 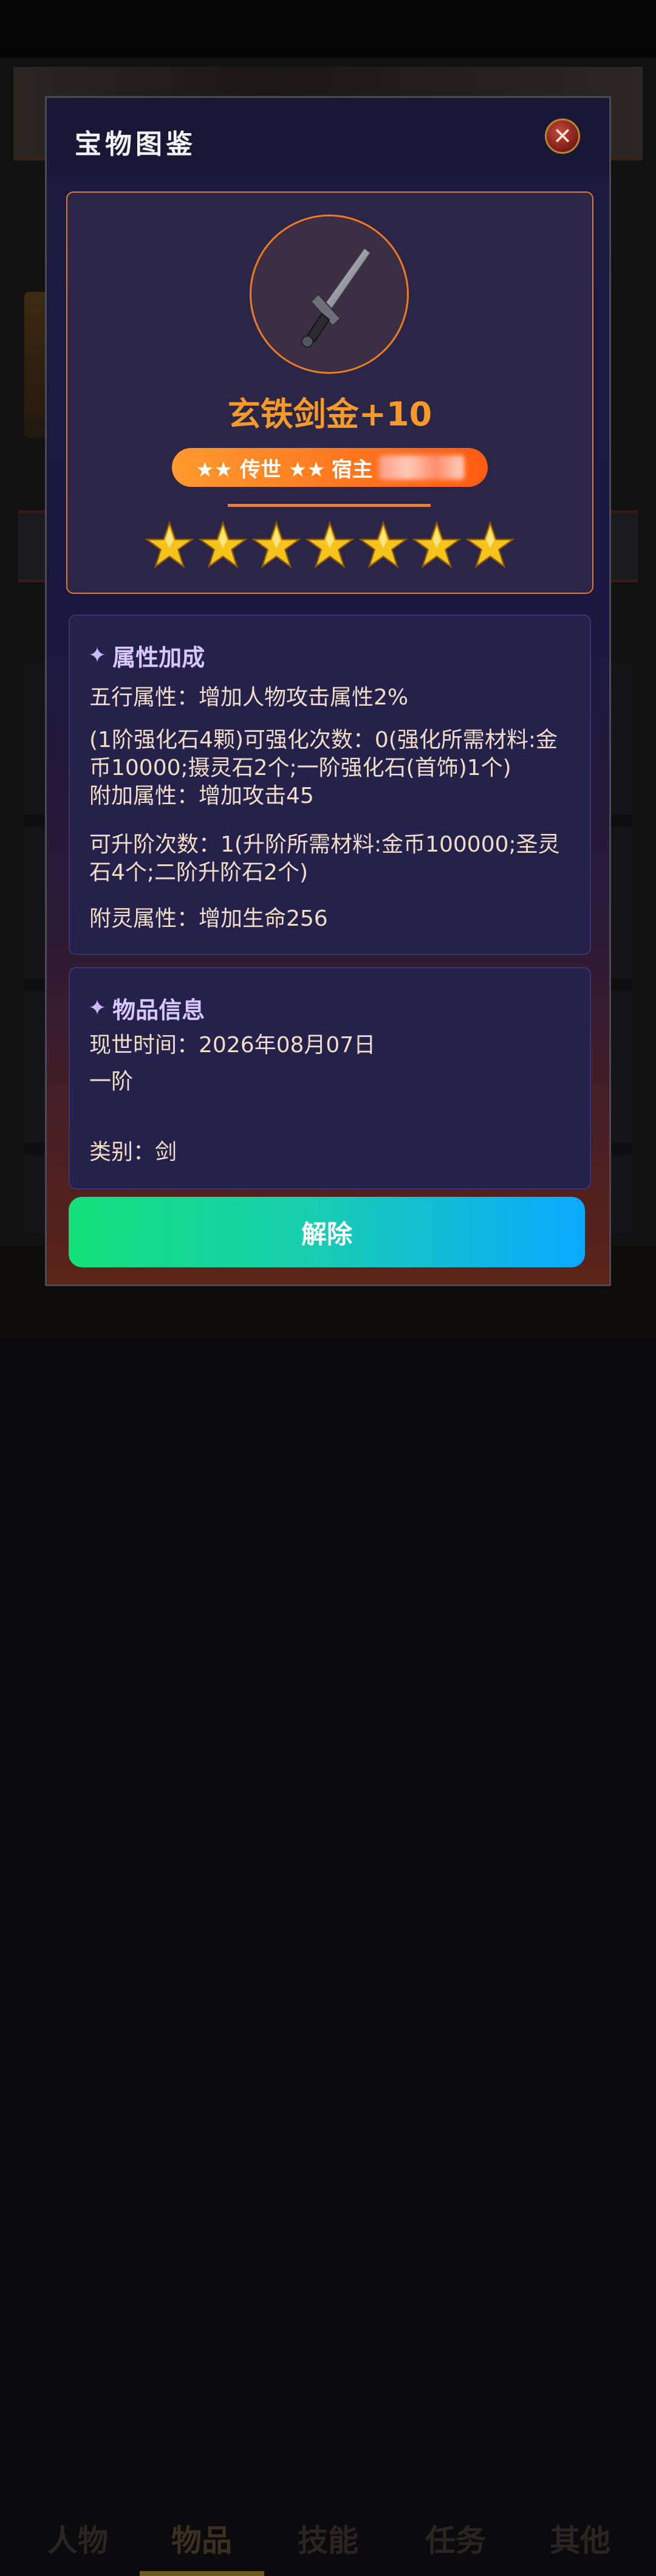 What do you see at coordinates (455, 2538) in the screenshot?
I see `tab-tasks: 任务` at bounding box center [455, 2538].